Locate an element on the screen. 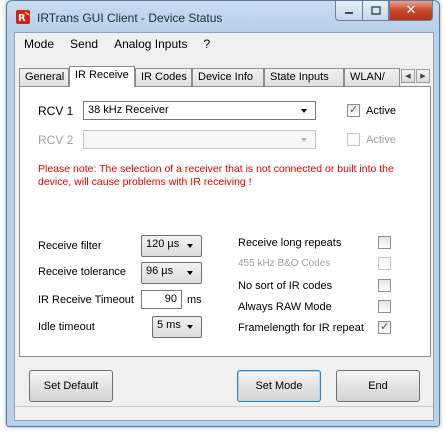 The image size is (446, 433). maximize-icon is located at coordinates (375, 10).